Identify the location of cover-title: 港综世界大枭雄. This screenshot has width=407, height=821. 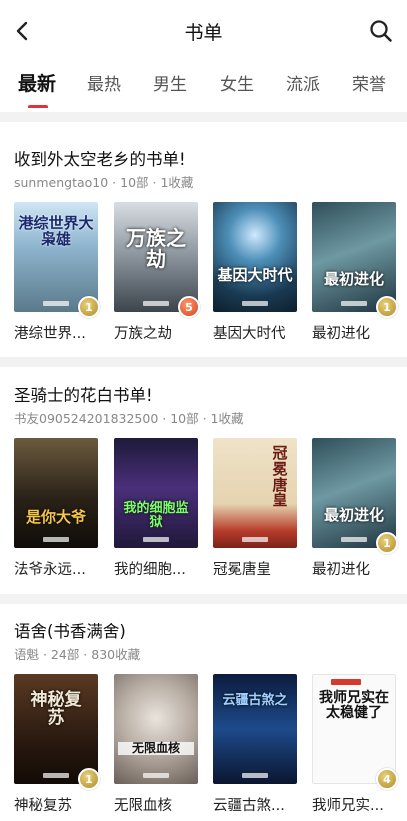
(56, 231).